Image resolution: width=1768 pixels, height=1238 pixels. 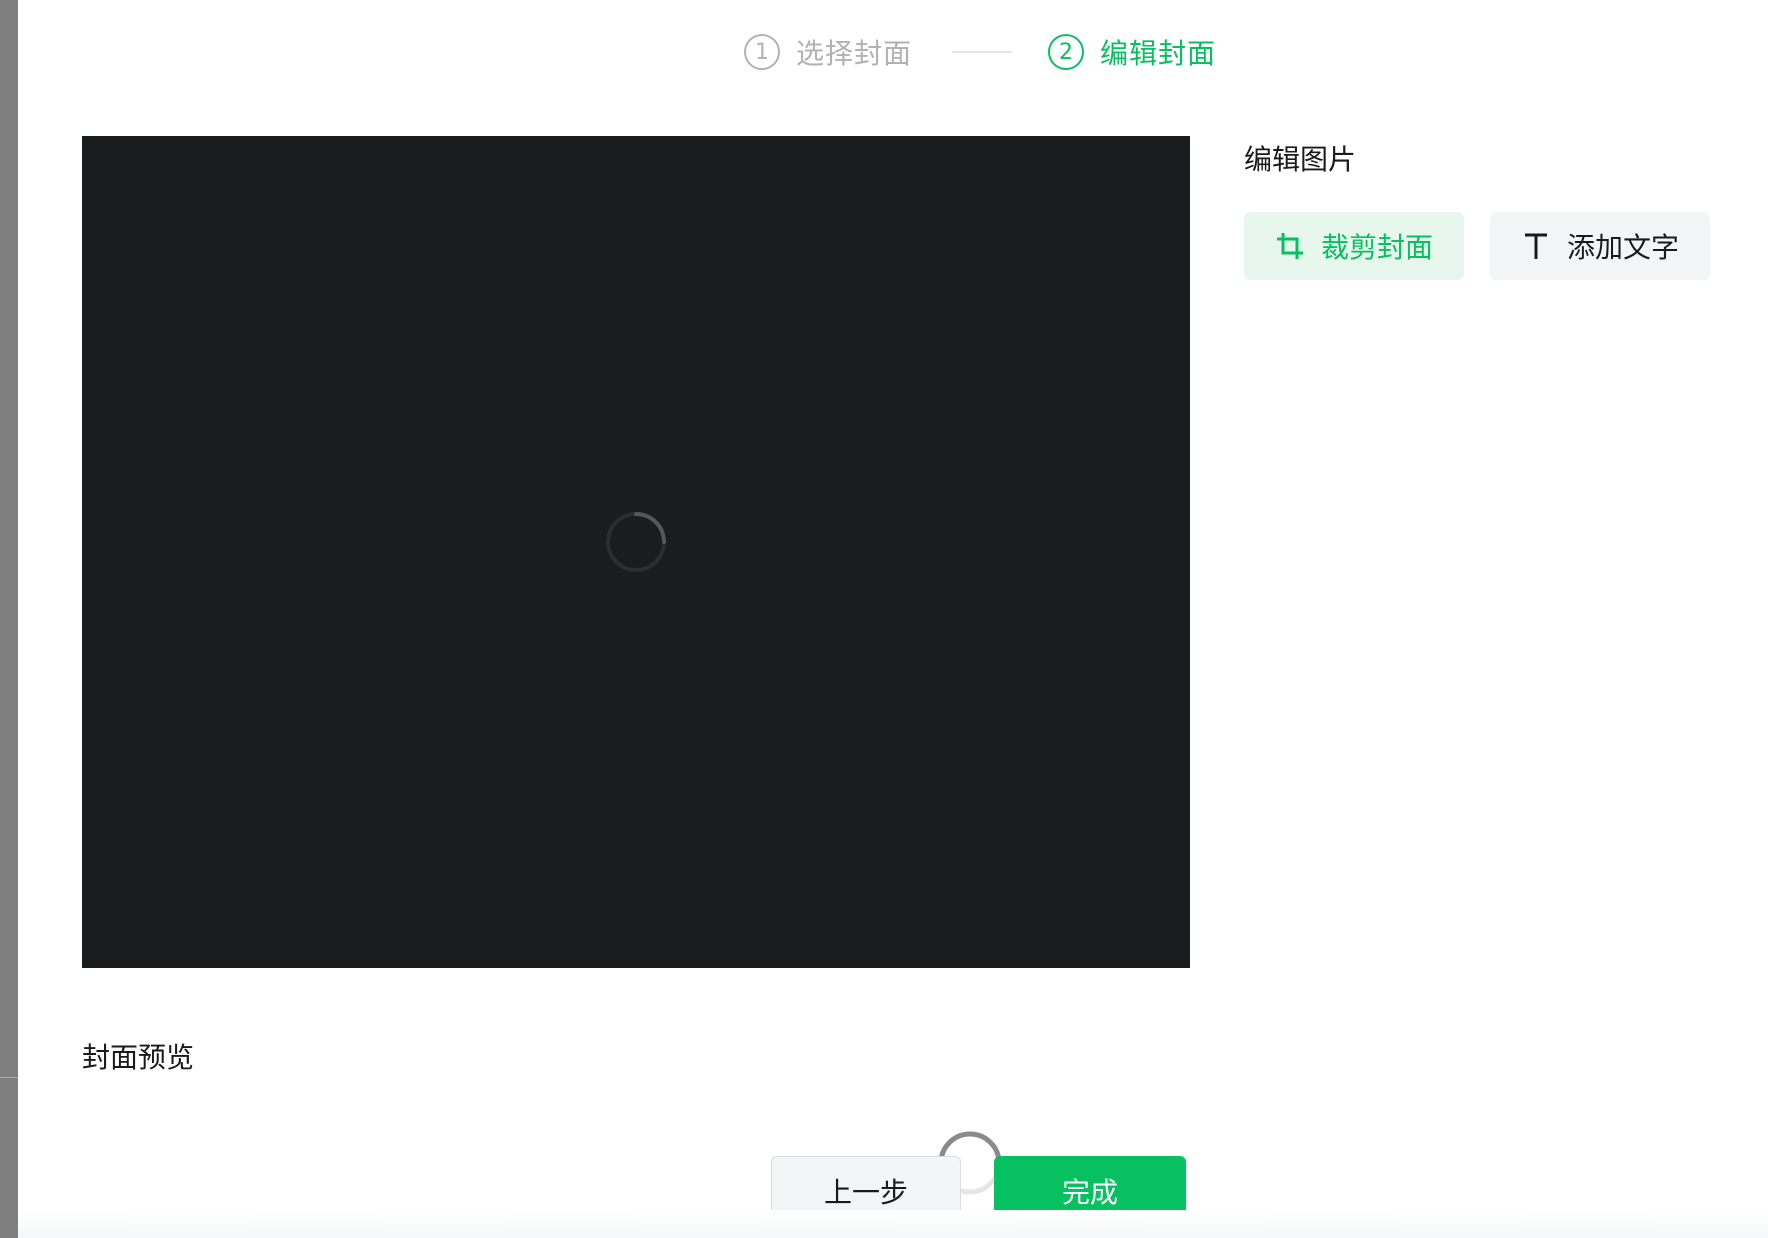 I want to click on step-label-edit-cover: 编辑封面, so click(x=1158, y=53).